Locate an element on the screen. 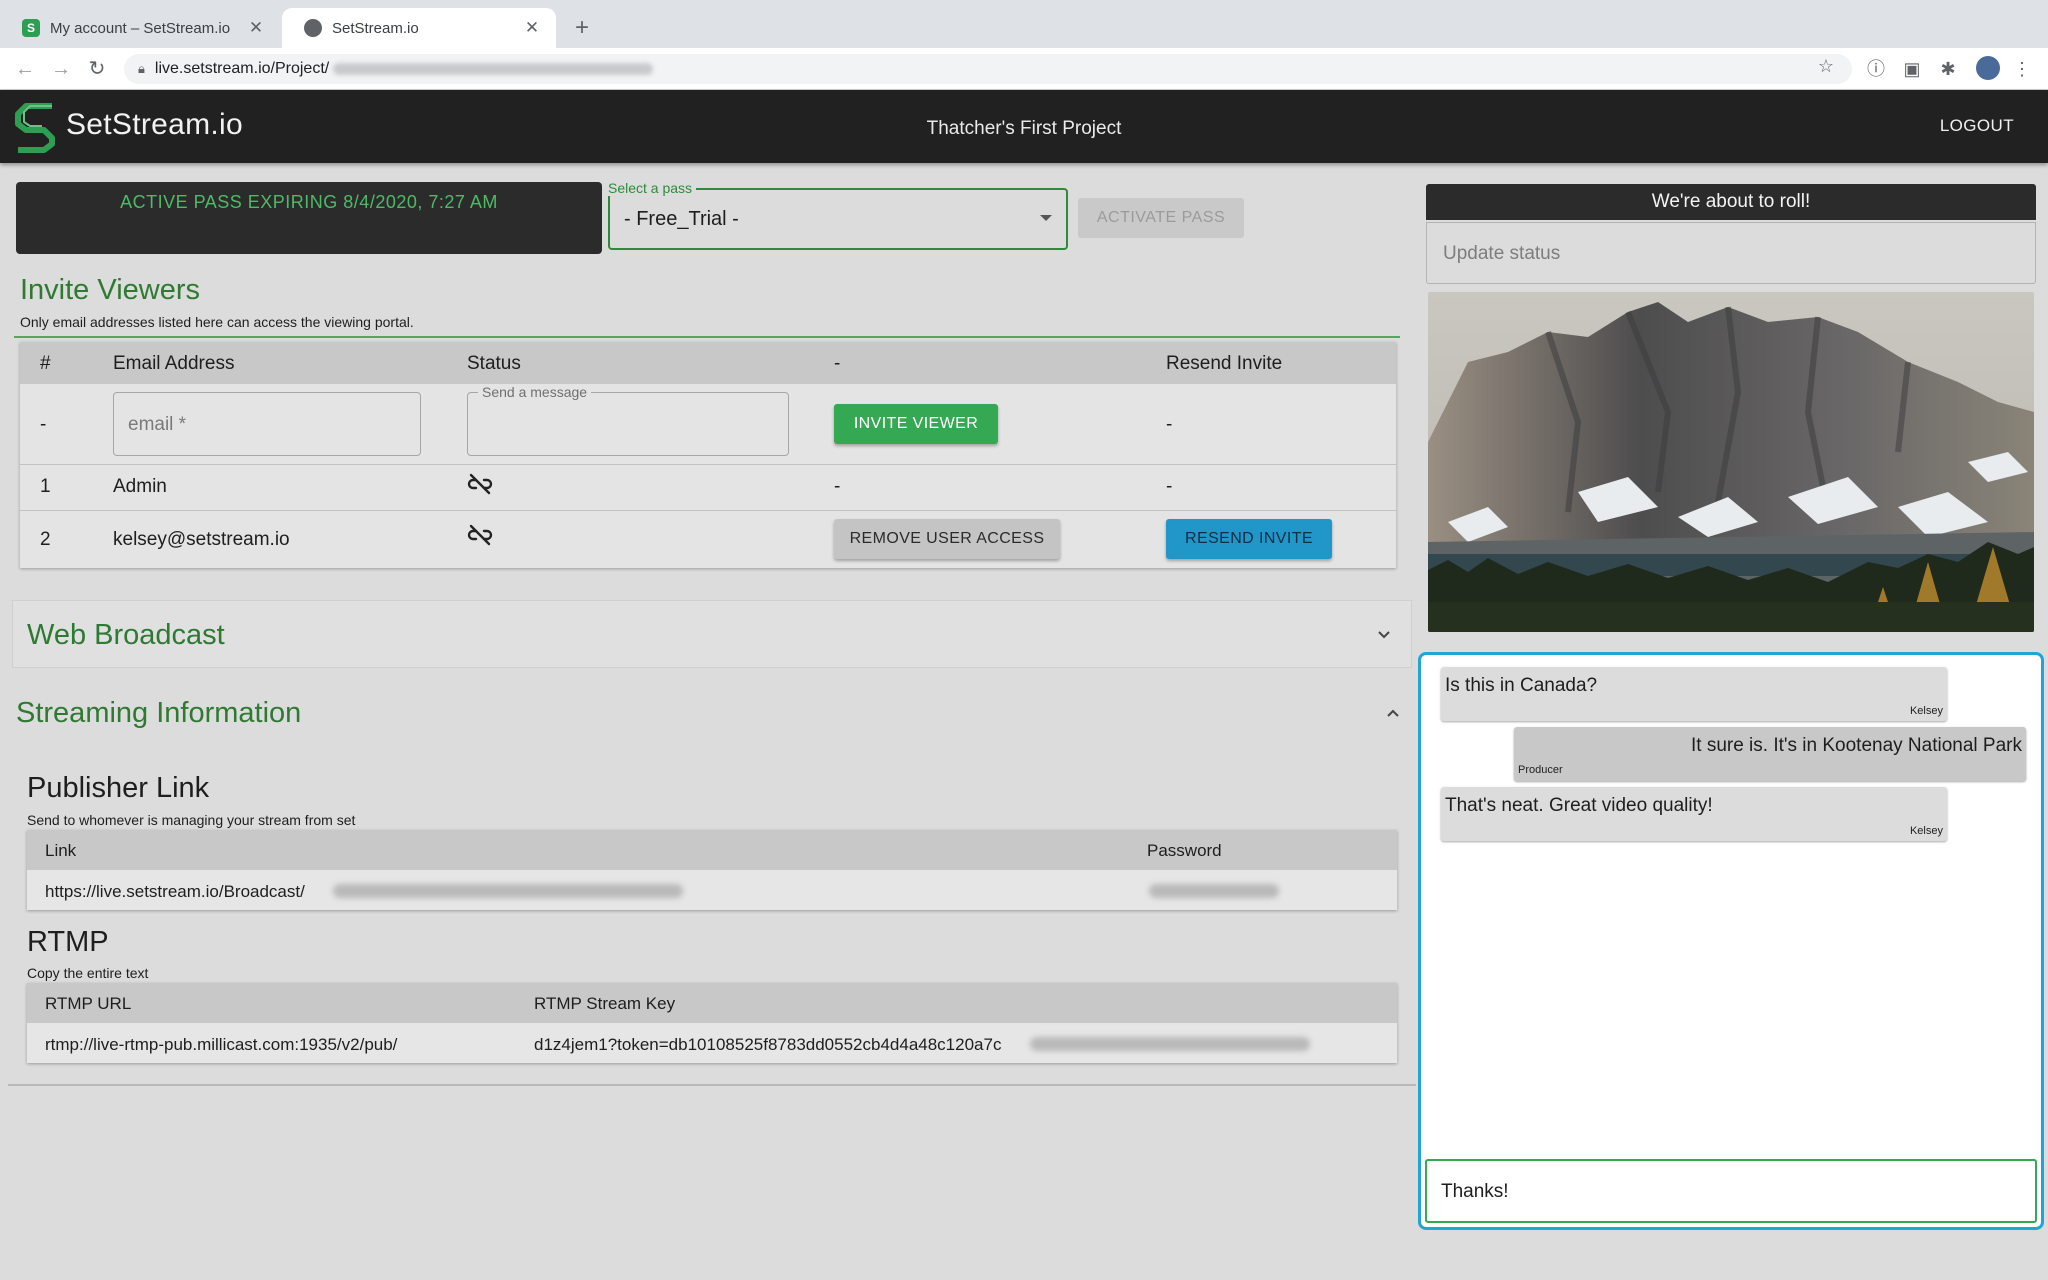  publisher-link-title: Publisher Link is located at coordinates (118, 788).